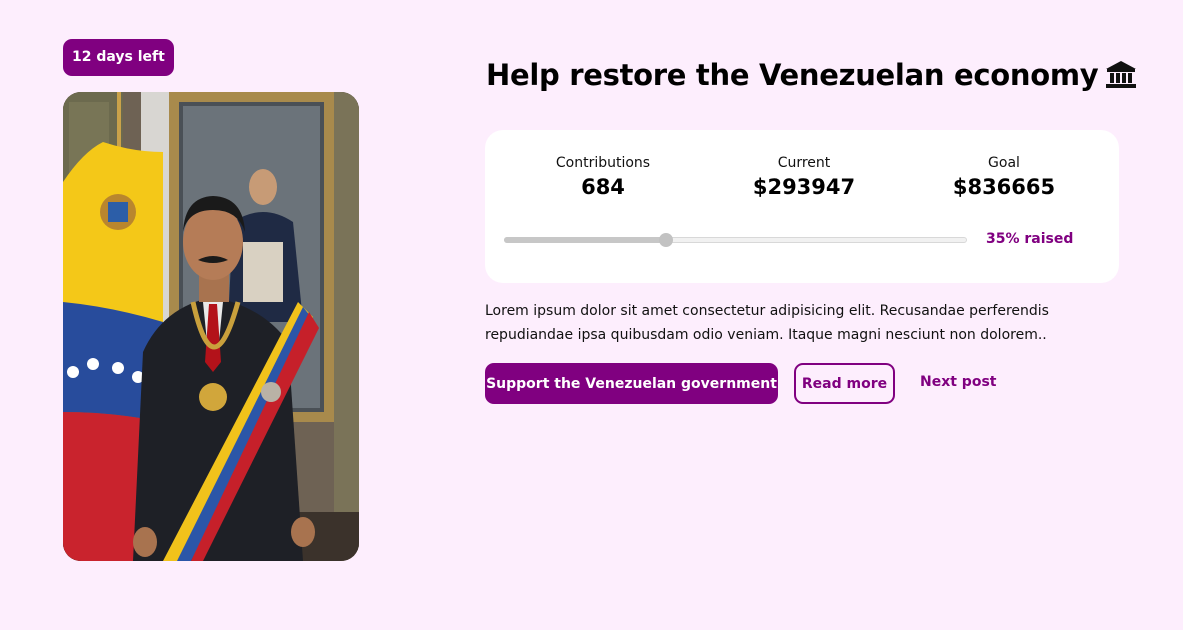 This screenshot has height=630, width=1183. What do you see at coordinates (804, 187) in the screenshot?
I see `stat-value-current: $293947` at bounding box center [804, 187].